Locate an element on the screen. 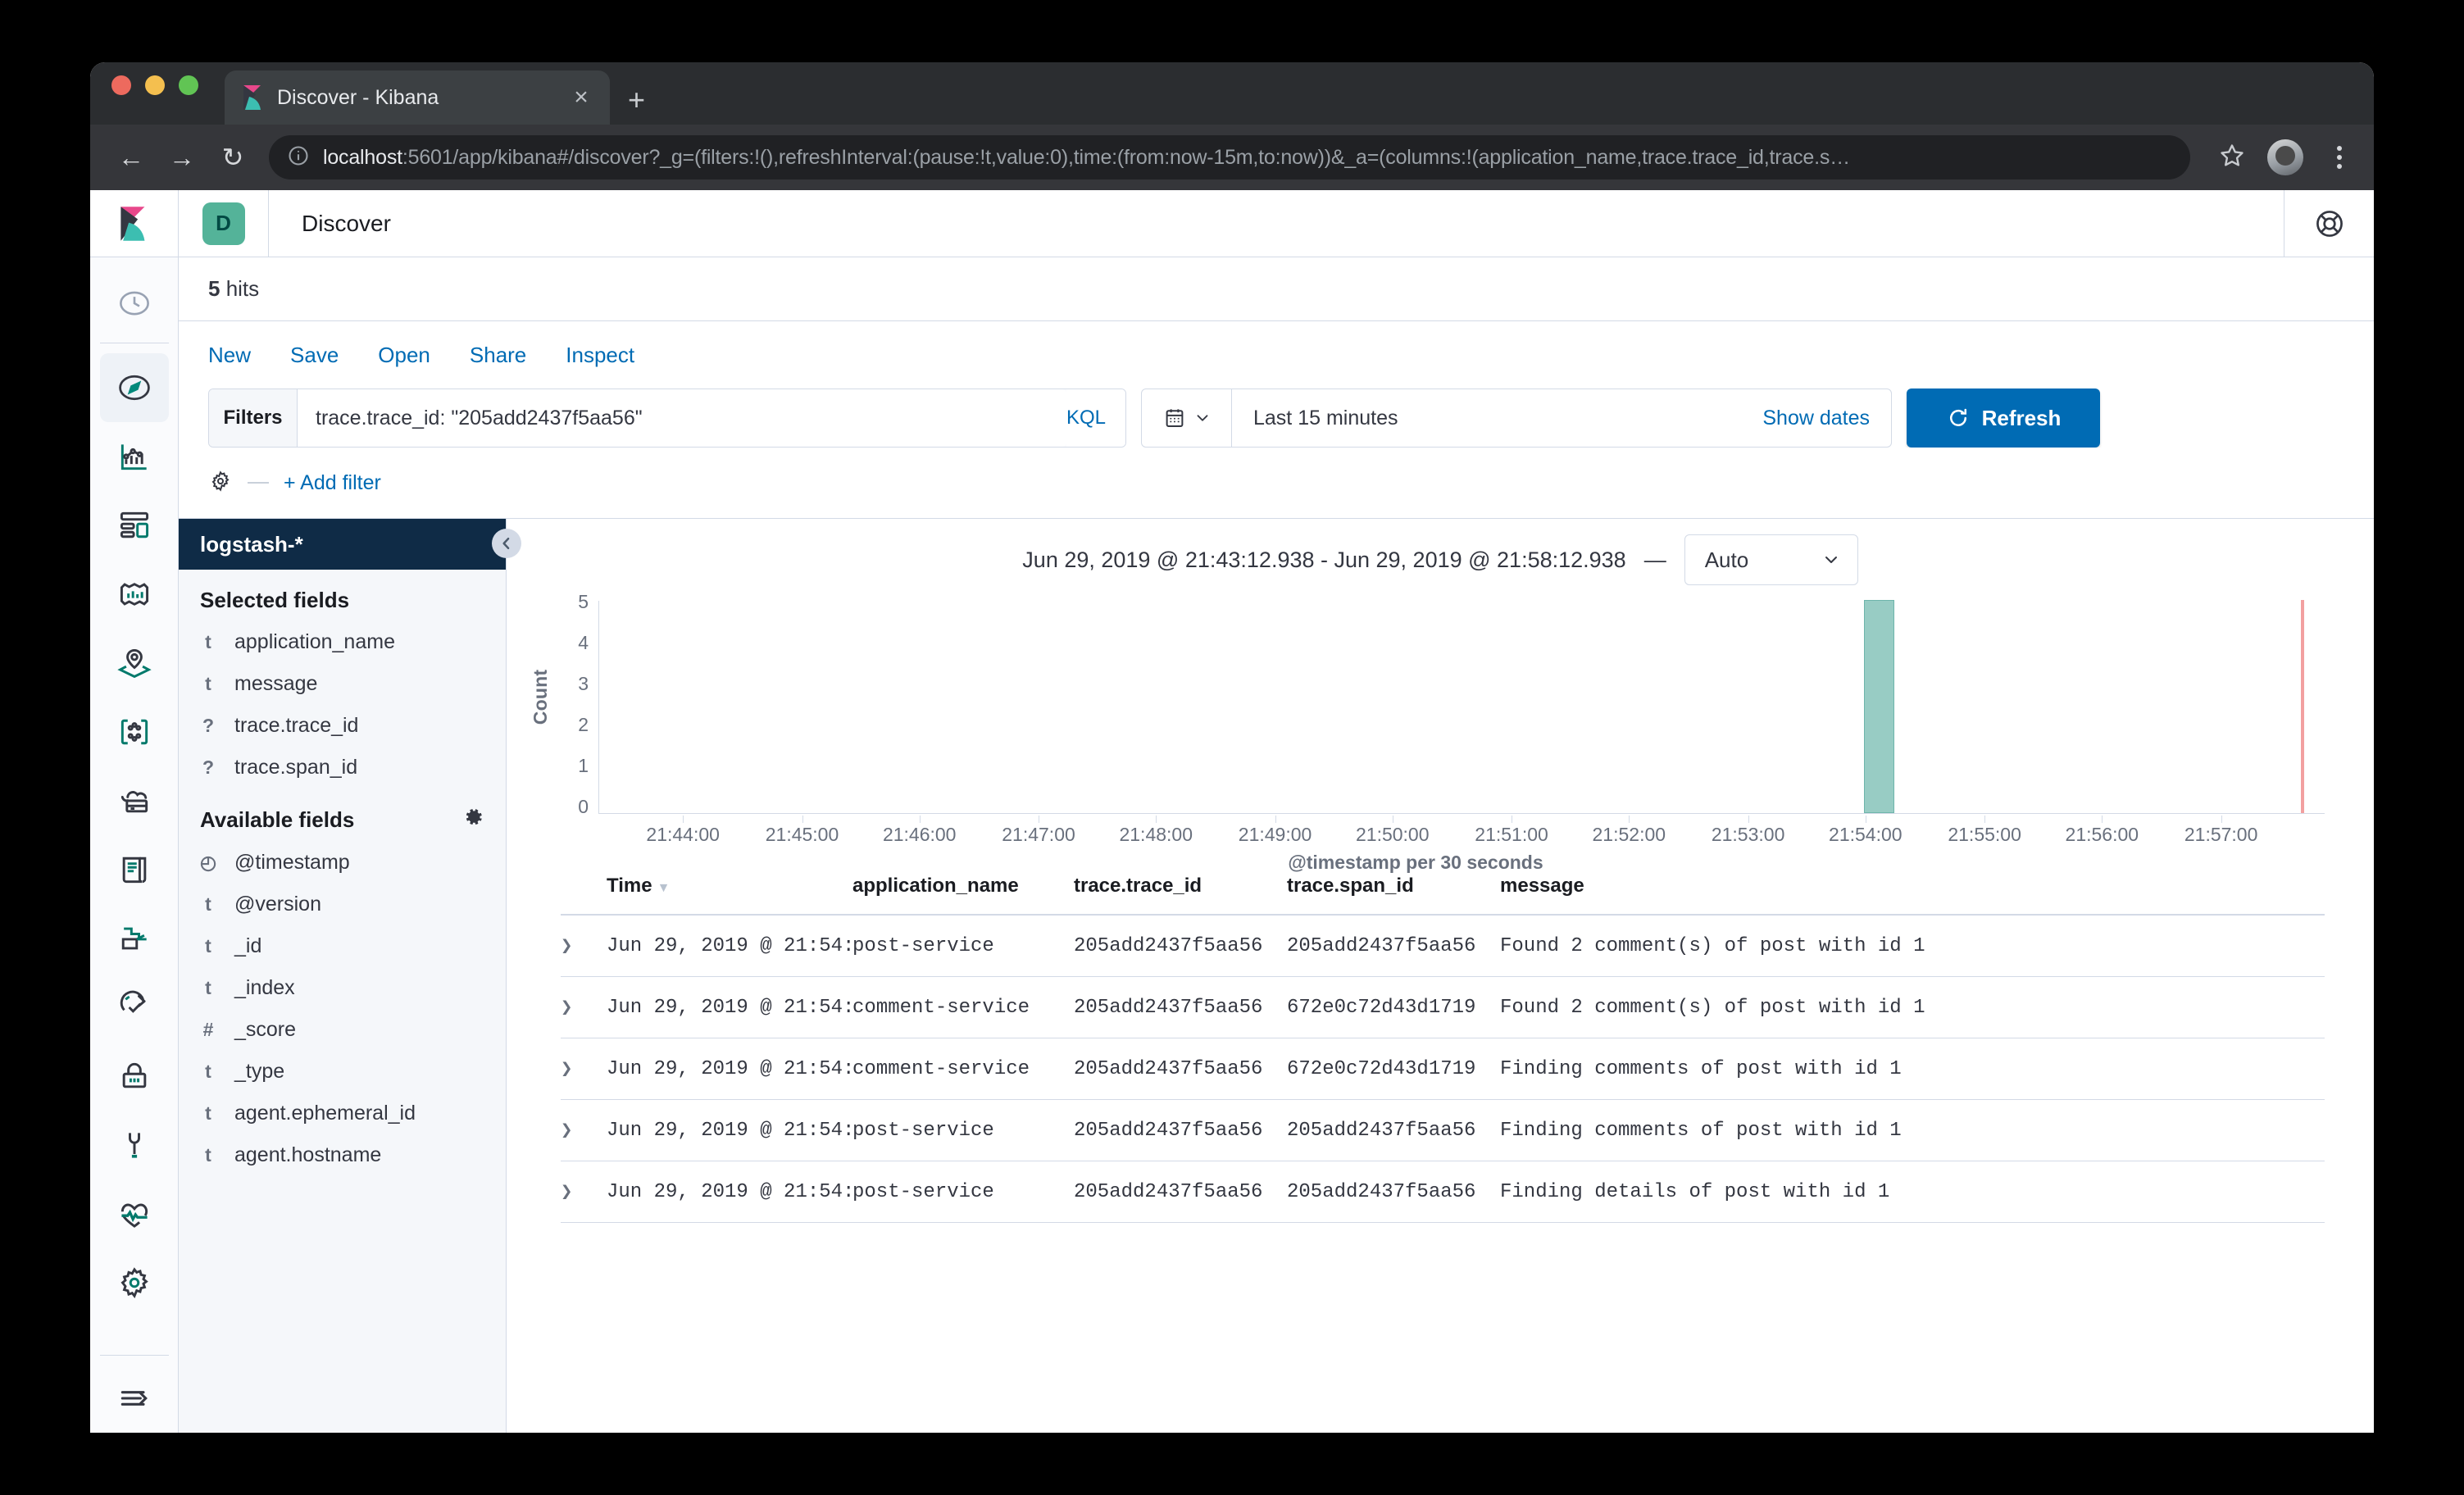 This screenshot has width=2464, height=1495. help-menu-button is located at coordinates (2329, 223).